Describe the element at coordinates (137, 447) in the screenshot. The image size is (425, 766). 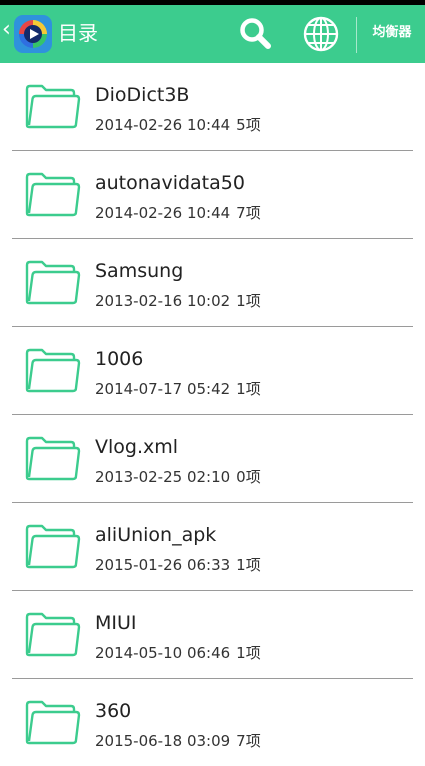
I see `file-name: Vlog.xml` at that location.